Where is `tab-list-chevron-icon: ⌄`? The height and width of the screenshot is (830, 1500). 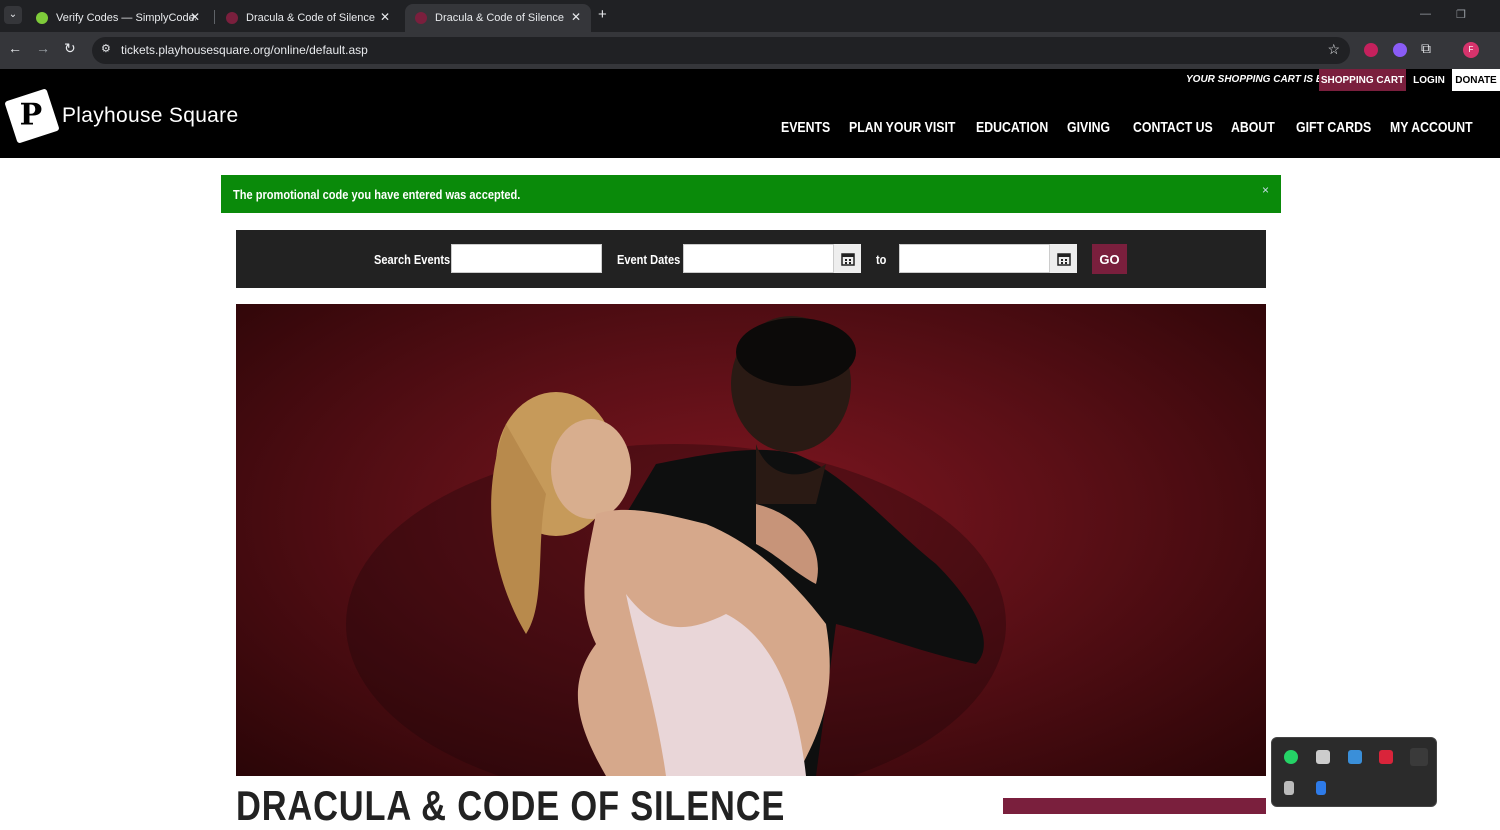
tab-list-chevron-icon: ⌄ is located at coordinates (13, 15).